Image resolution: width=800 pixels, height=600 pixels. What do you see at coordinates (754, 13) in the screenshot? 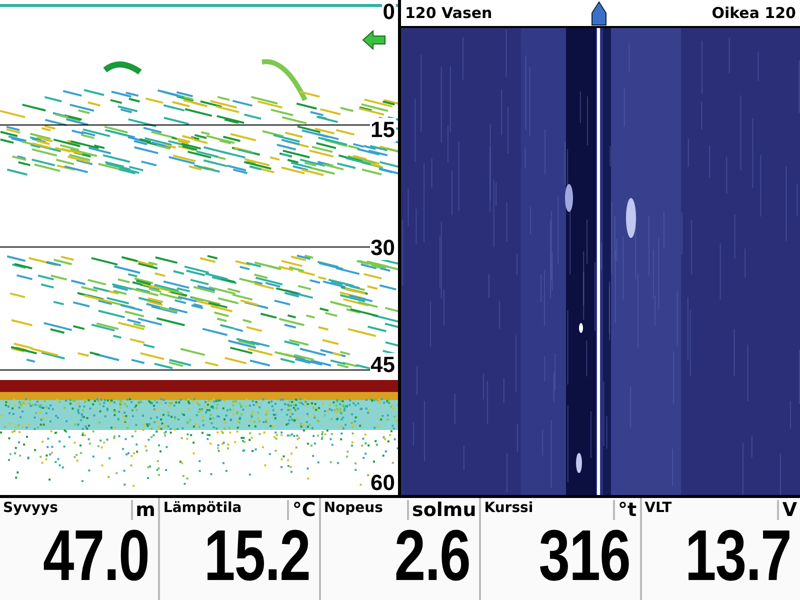
I see `right-range-label: Oikea 120` at bounding box center [754, 13].